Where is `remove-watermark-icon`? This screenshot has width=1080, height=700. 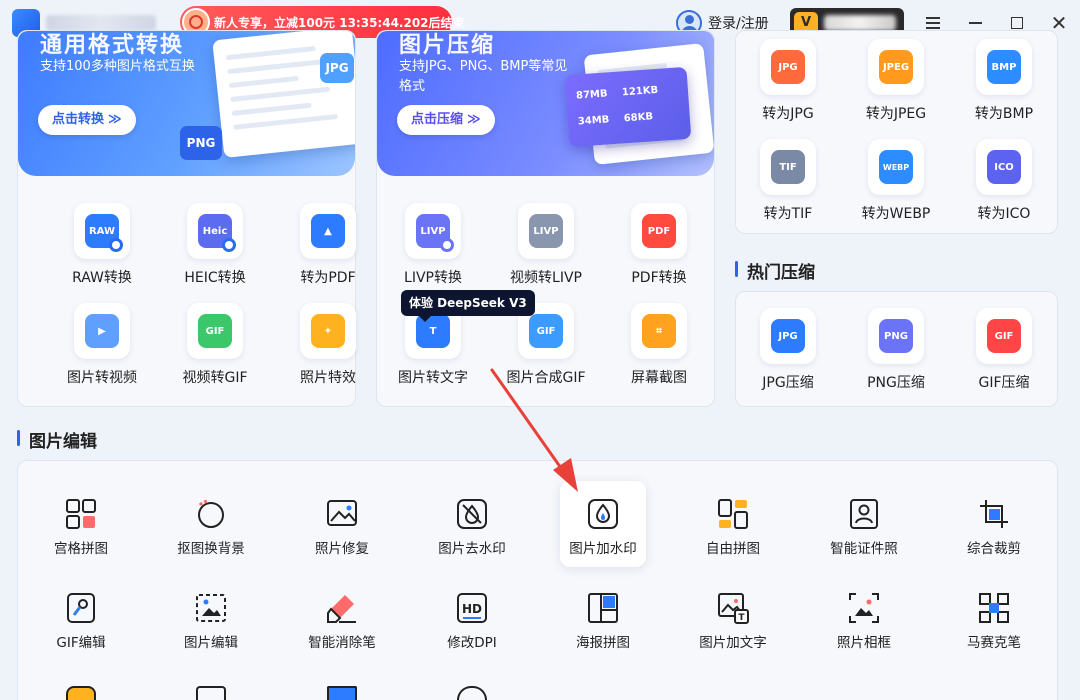
remove-watermark-icon is located at coordinates (472, 514).